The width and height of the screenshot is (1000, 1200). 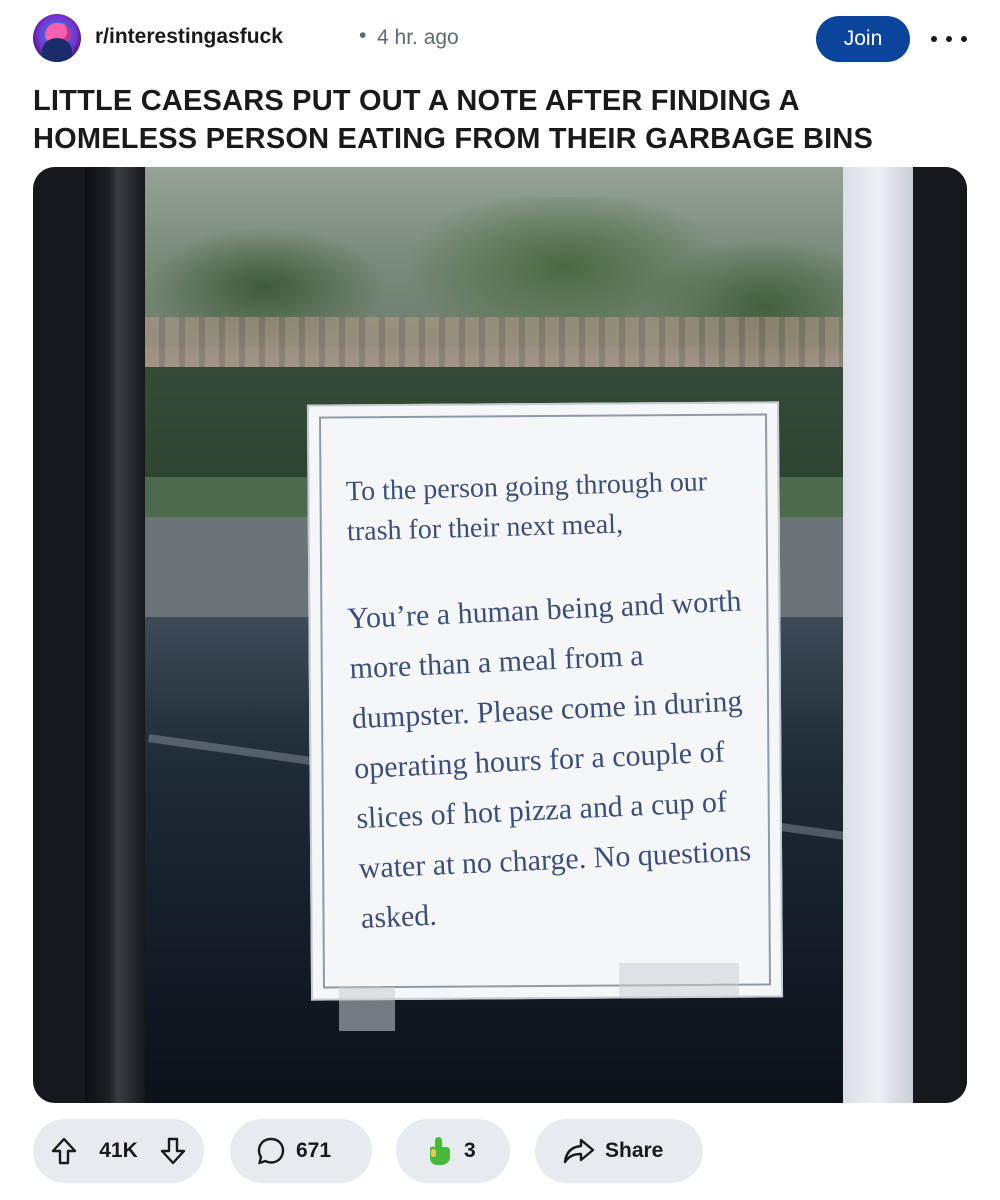 I want to click on arrow-up-icon, so click(x=64, y=1151).